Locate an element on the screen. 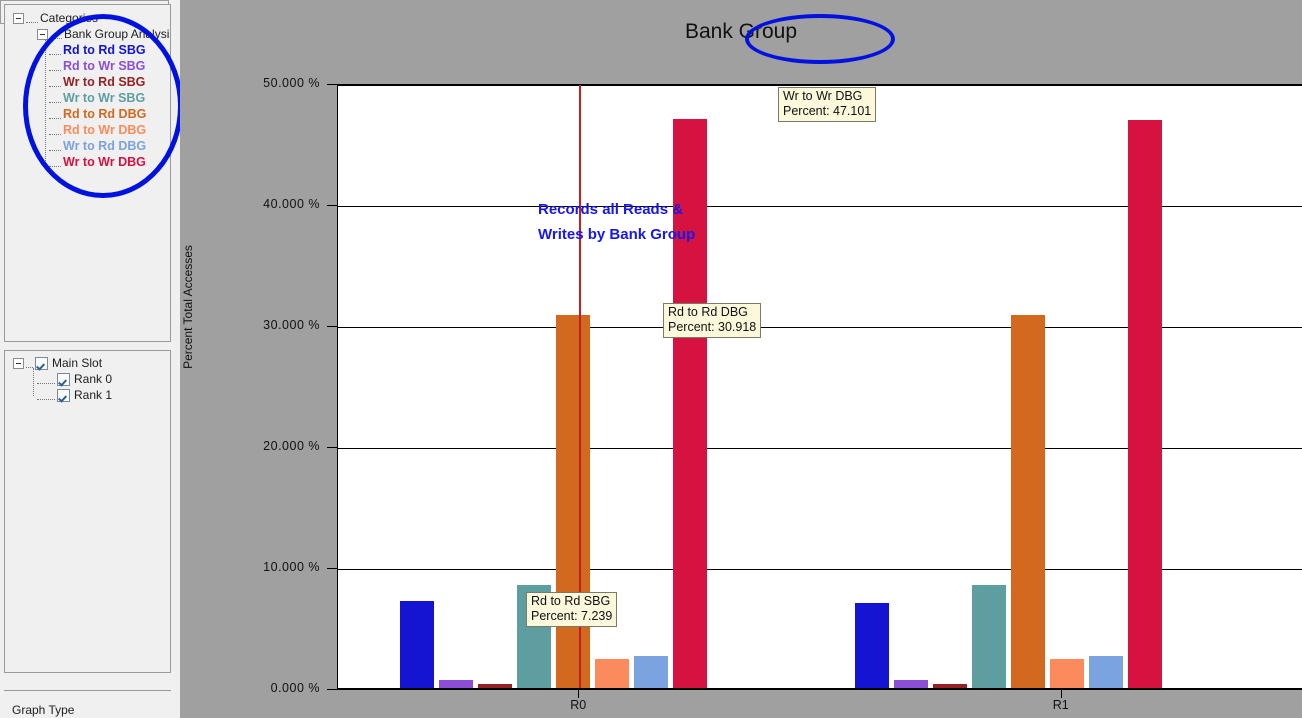  x-axis-line is located at coordinates (819, 689).